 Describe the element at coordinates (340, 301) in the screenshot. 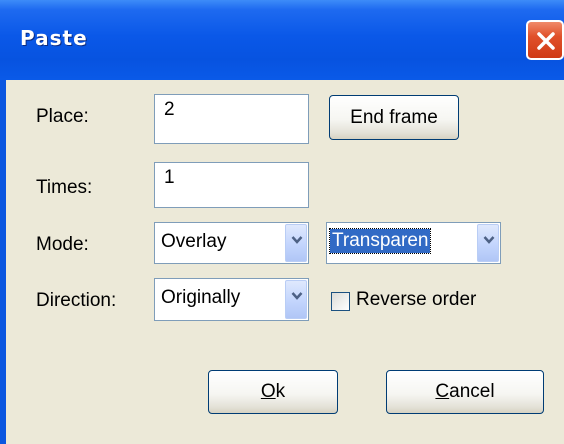

I see `reverse-order-checkbox` at that location.